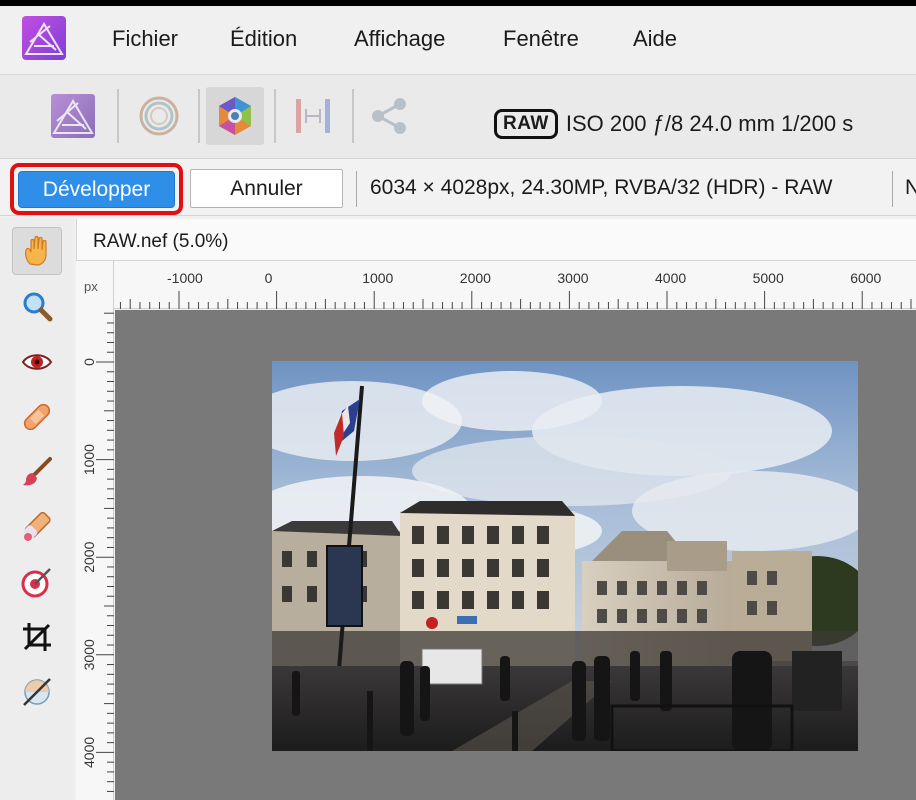 The image size is (916, 800). Describe the element at coordinates (768, 278) in the screenshot. I see `ruler-label: 5000` at that location.